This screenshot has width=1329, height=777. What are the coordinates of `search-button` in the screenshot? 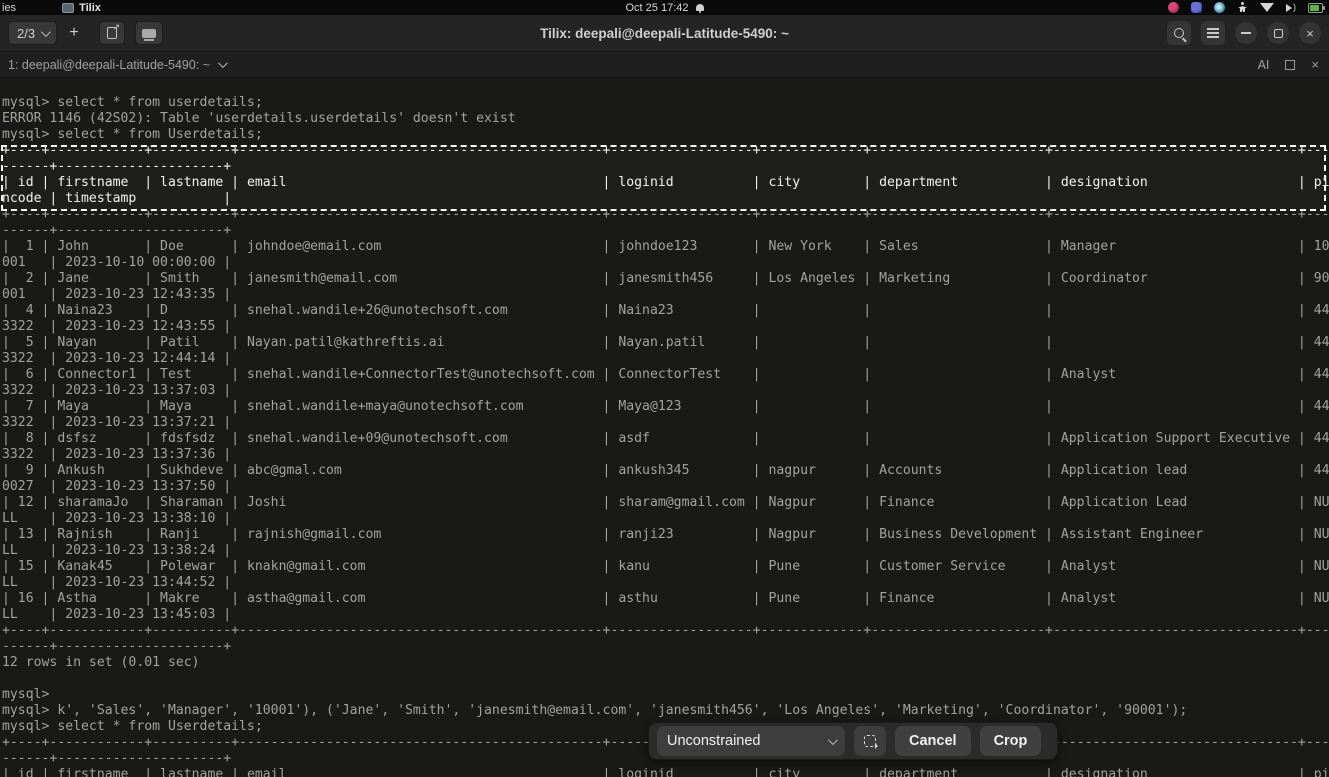 It's located at (1179, 33).